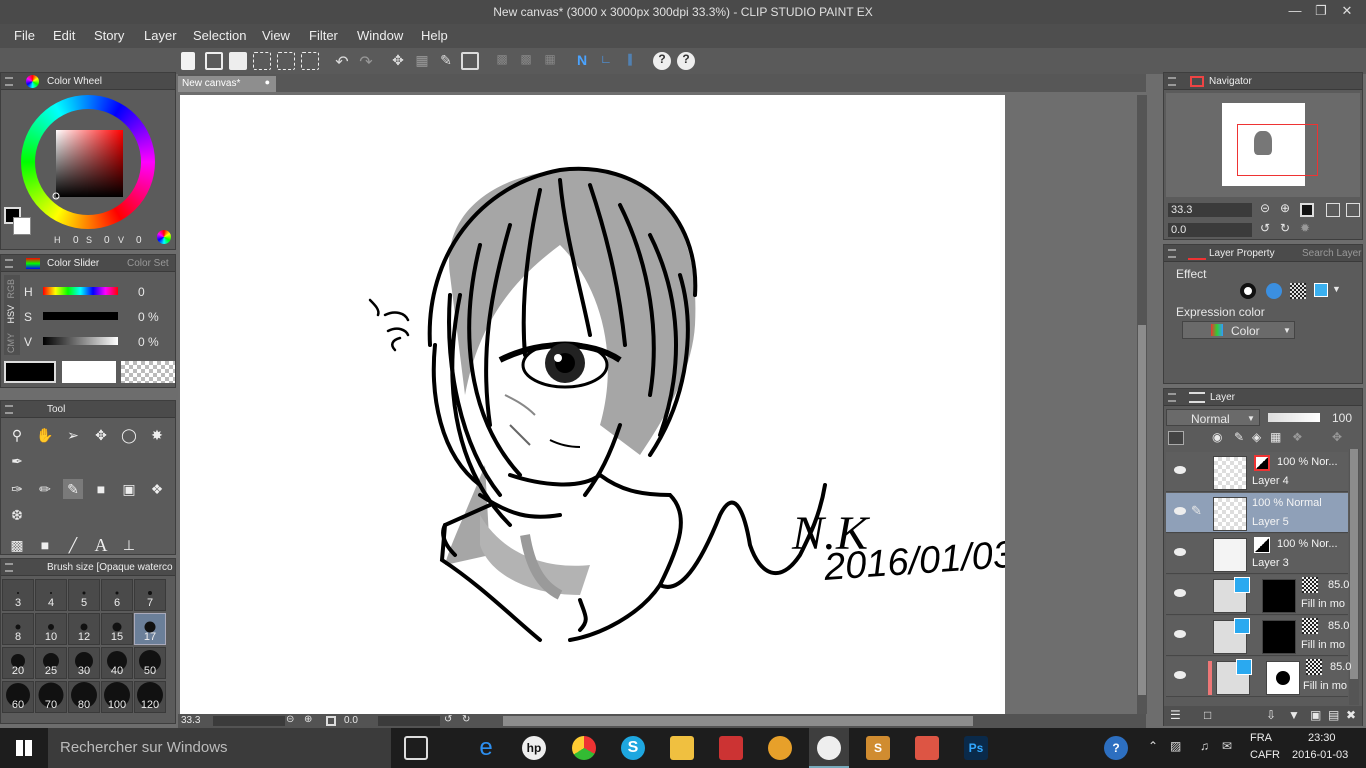 The width and height of the screenshot is (1366, 768). I want to click on transparent-color-box, so click(148, 372).